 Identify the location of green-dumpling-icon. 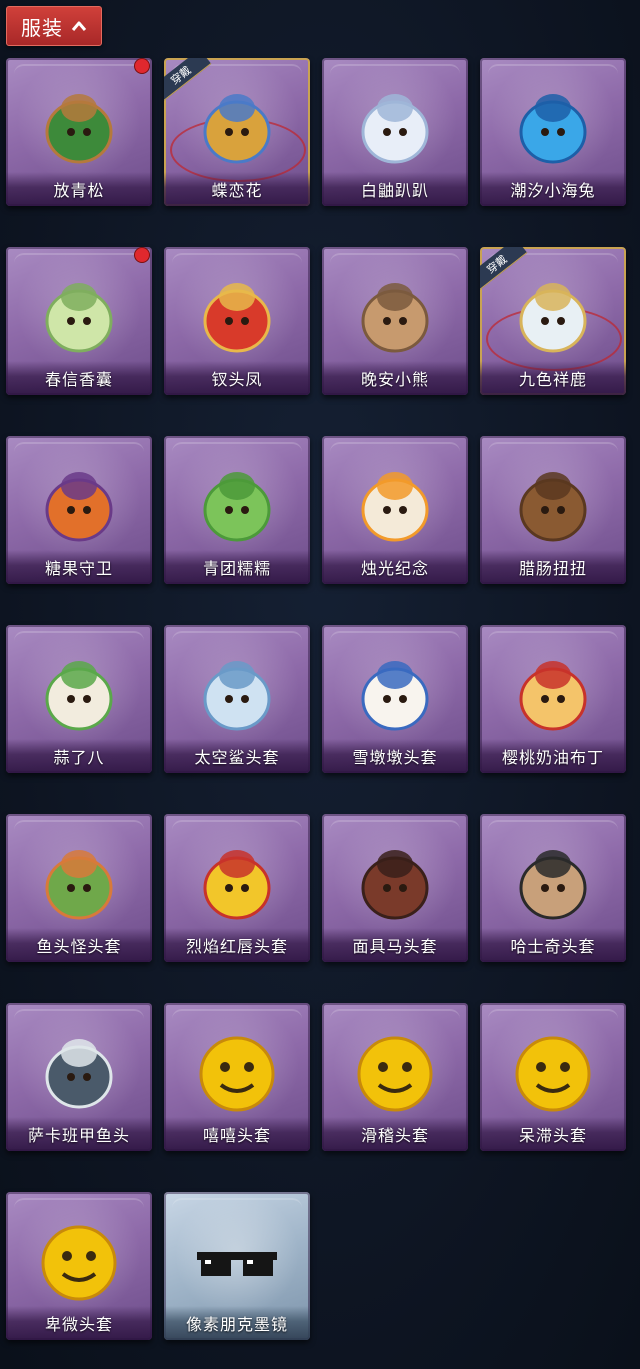
(237, 507).